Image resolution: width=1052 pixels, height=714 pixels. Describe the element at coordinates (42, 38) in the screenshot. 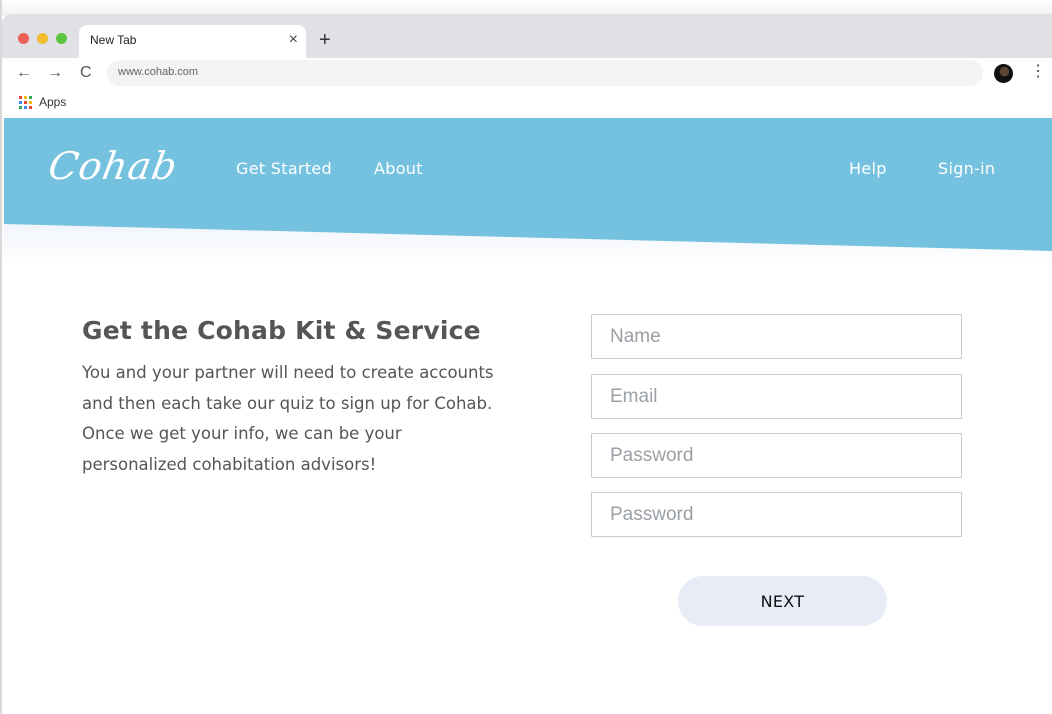

I see `window-minimize-dot` at that location.